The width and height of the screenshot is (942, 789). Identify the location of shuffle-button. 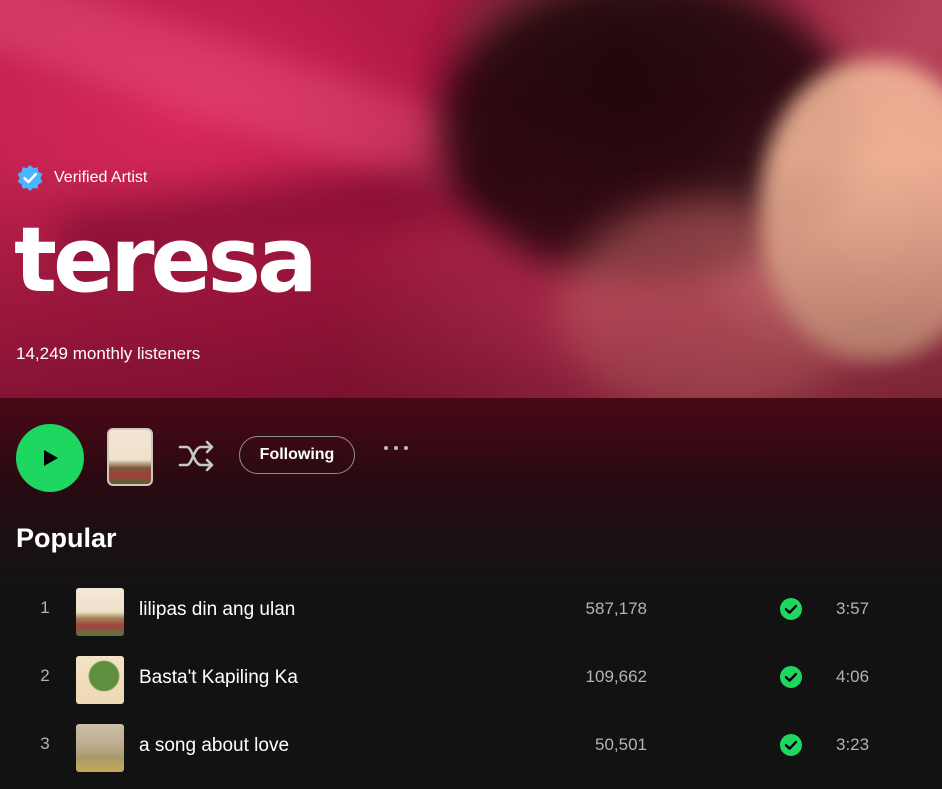
(197, 456).